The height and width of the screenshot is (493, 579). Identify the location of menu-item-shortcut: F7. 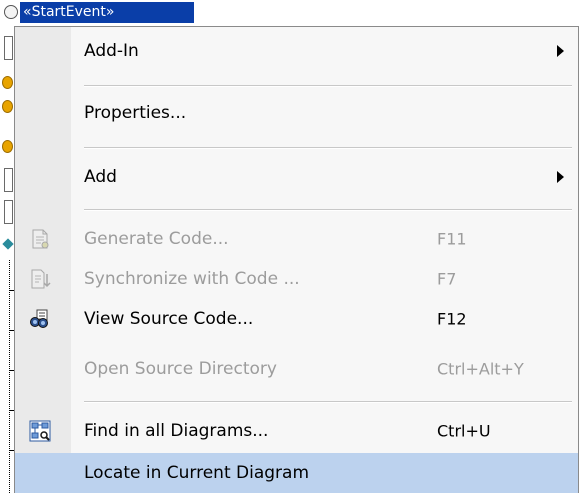
(447, 279).